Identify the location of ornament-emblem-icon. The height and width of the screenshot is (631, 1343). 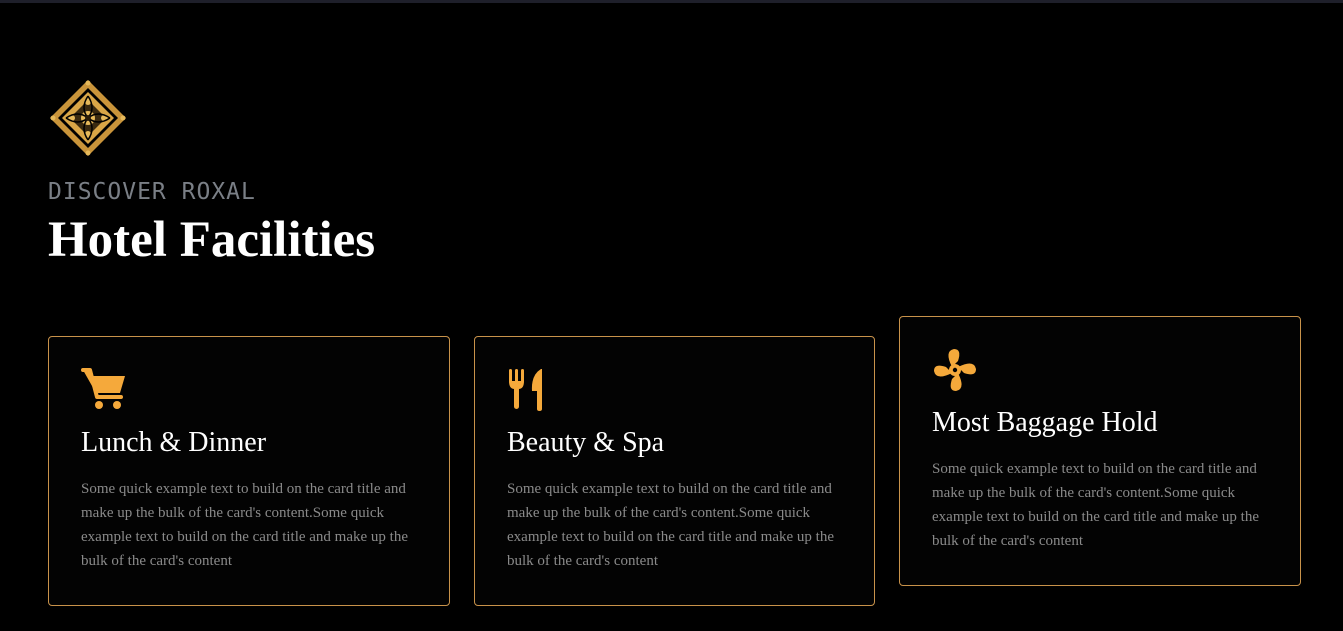
(88, 118).